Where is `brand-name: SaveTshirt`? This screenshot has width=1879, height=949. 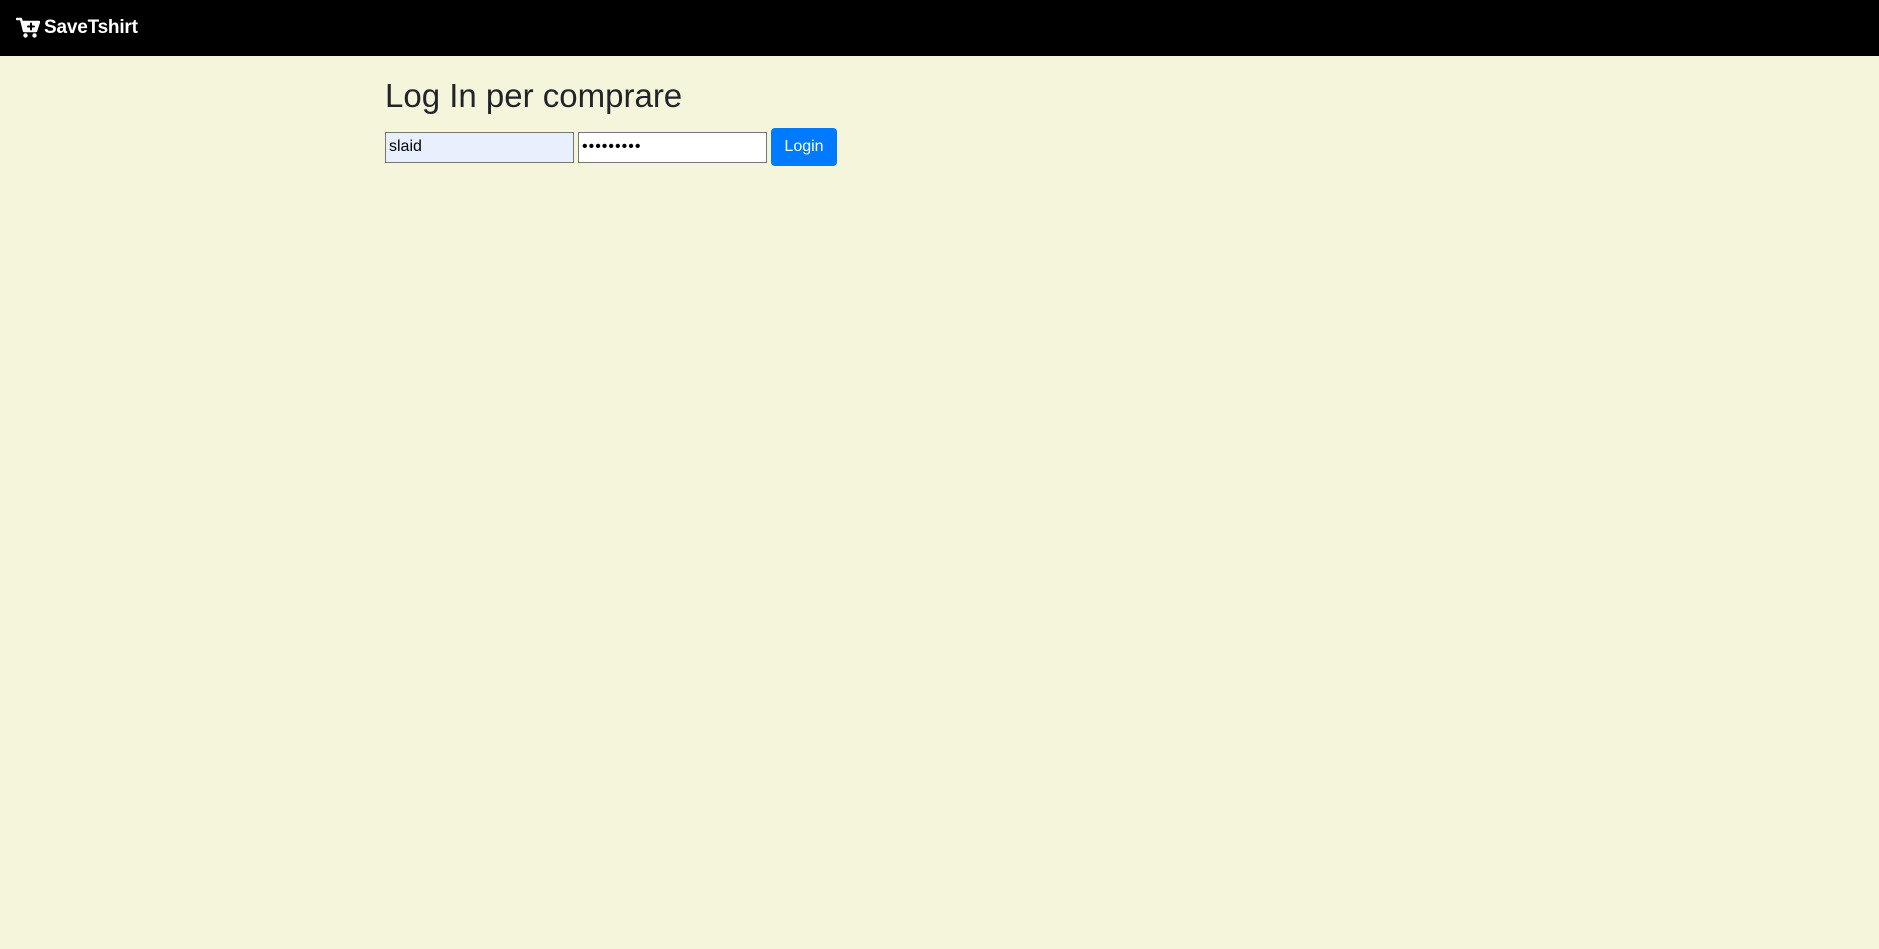 brand-name: SaveTshirt is located at coordinates (91, 27).